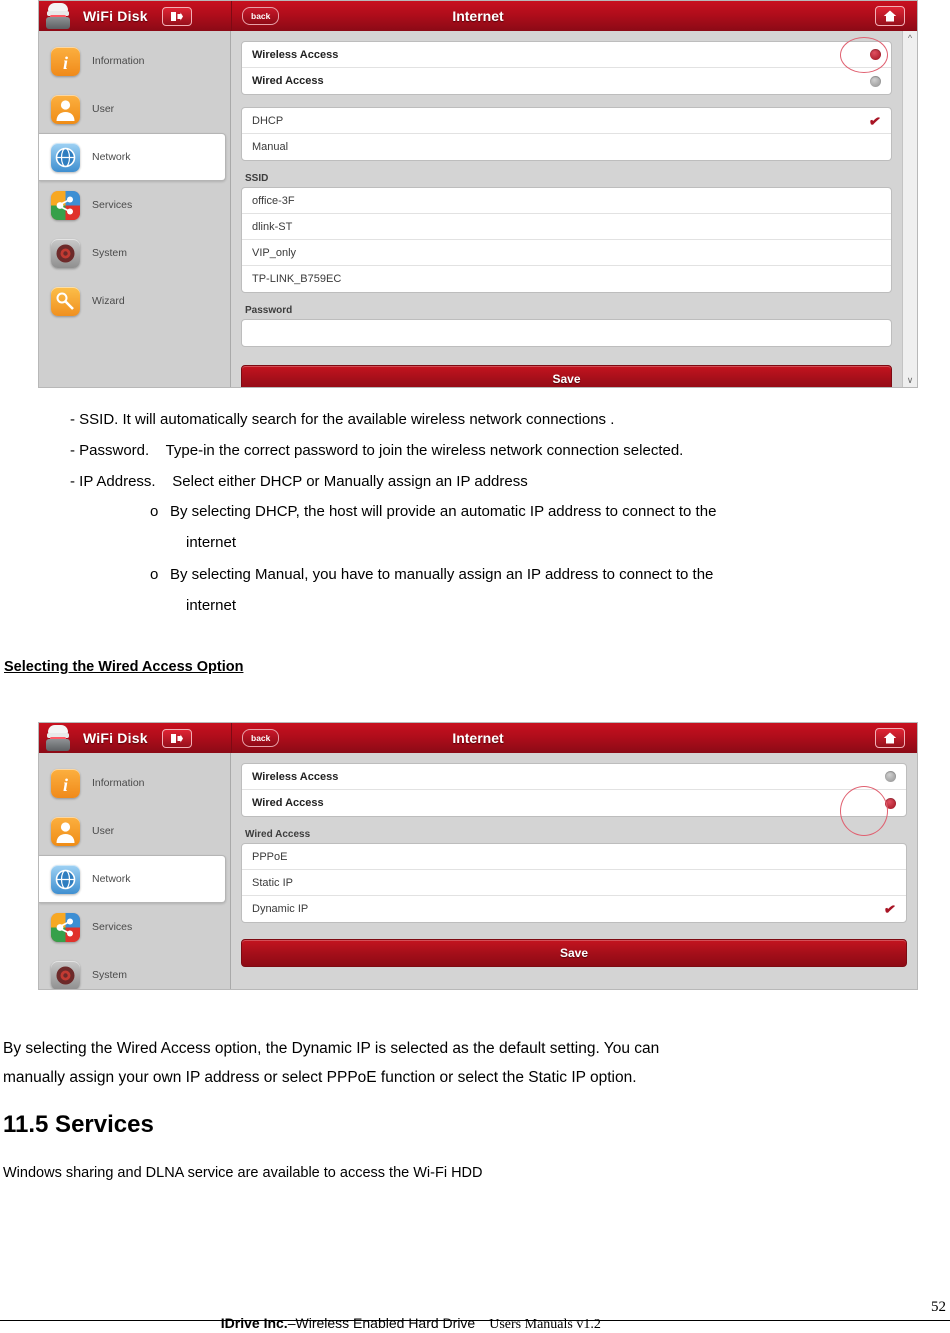 Image resolution: width=950 pixels, height=1333 pixels. What do you see at coordinates (297, 279) in the screenshot?
I see `row-label: TP-LINK_B759EC` at bounding box center [297, 279].